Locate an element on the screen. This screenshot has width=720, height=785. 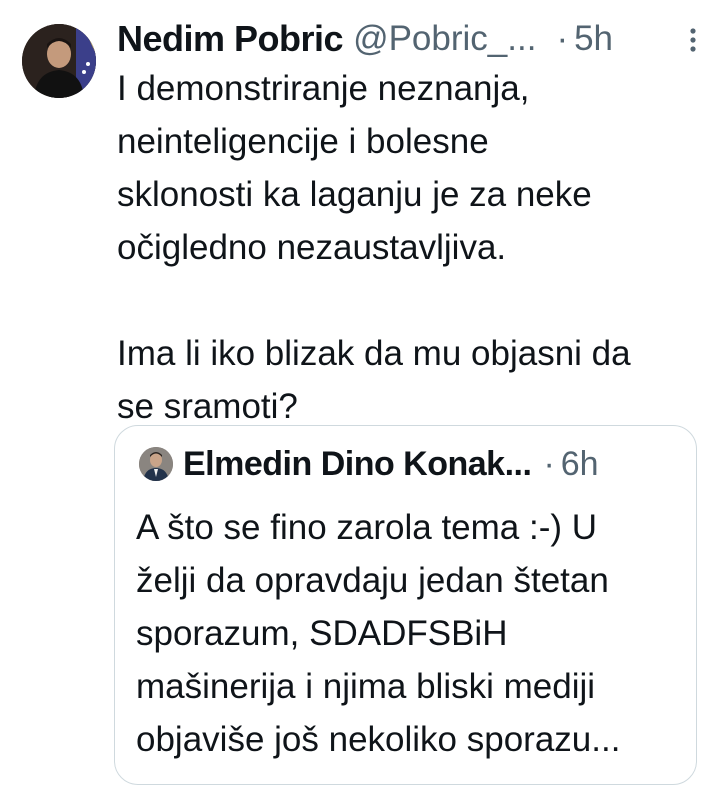
quoted-text-line: želji da opravdaju jedan štetan is located at coordinates (372, 580).